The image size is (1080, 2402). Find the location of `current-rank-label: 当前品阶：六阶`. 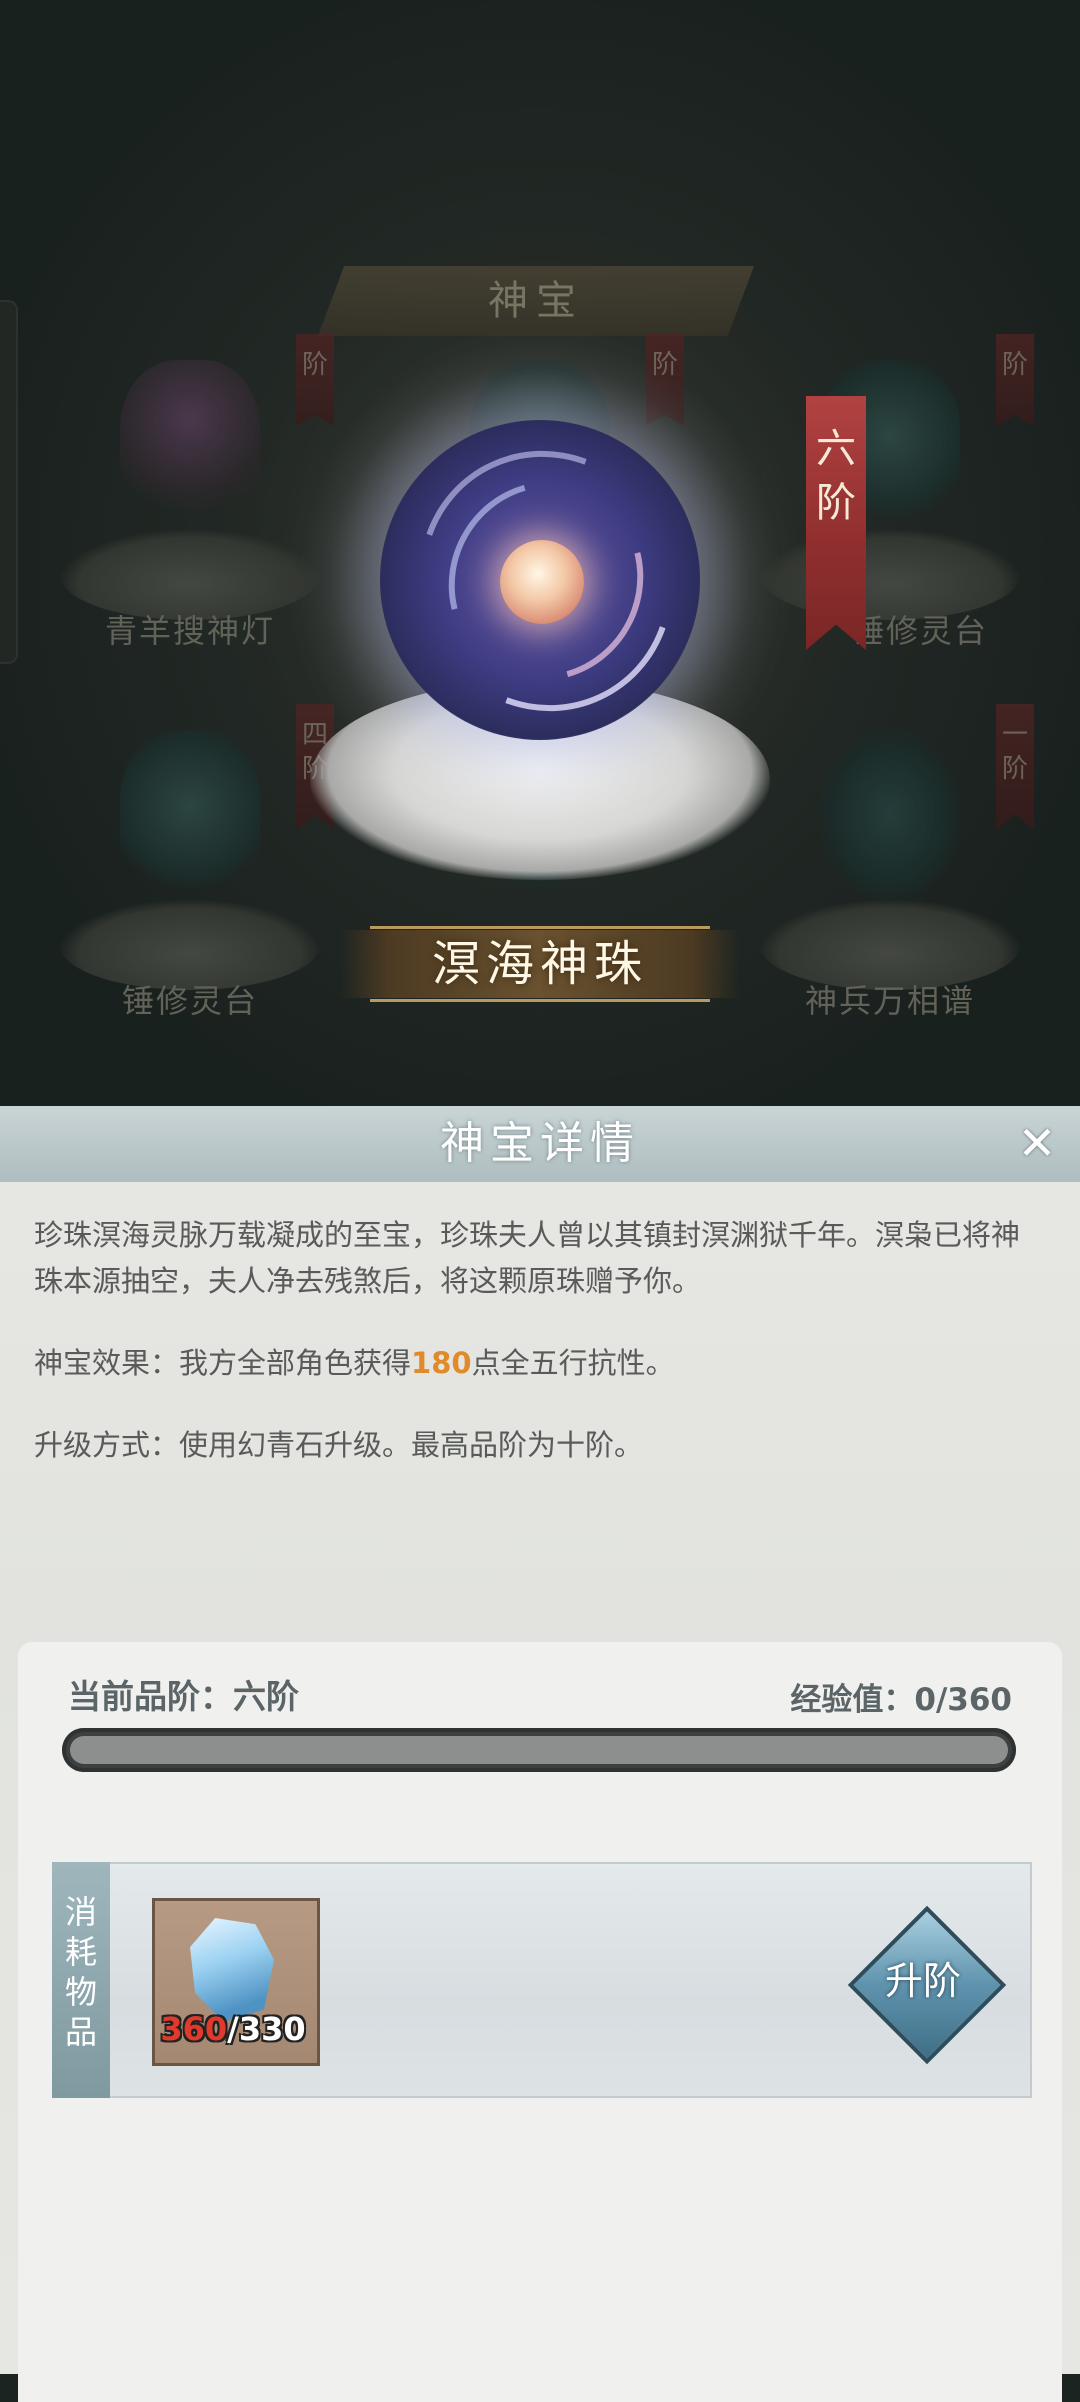

current-rank-label: 当前品阶：六阶 is located at coordinates (183, 1696).